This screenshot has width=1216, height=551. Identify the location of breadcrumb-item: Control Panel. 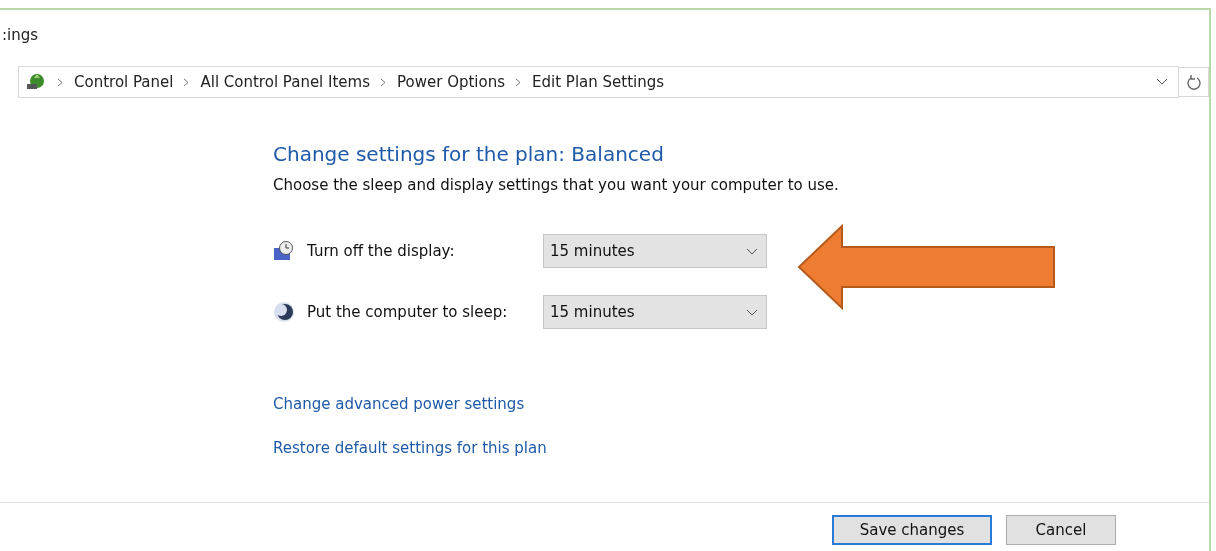
(124, 82).